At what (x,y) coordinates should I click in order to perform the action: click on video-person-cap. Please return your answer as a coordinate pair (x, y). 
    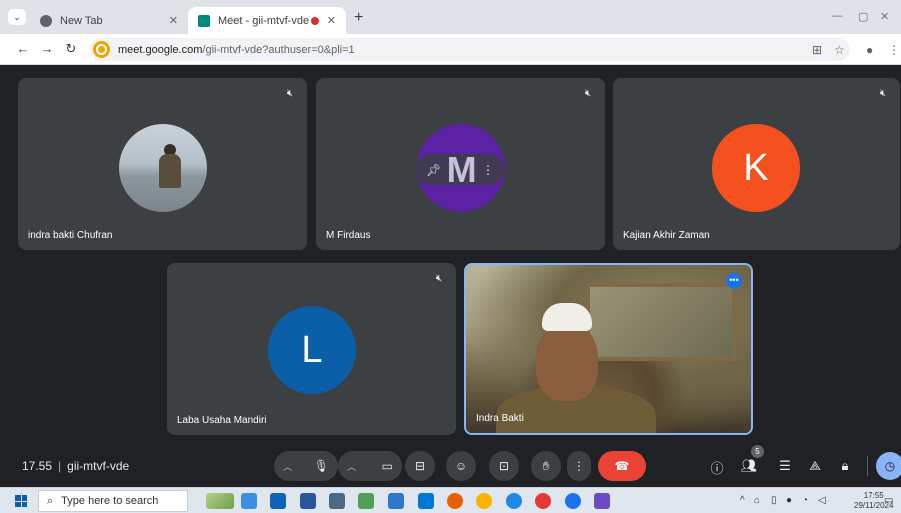
    Looking at the image, I should click on (567, 317).